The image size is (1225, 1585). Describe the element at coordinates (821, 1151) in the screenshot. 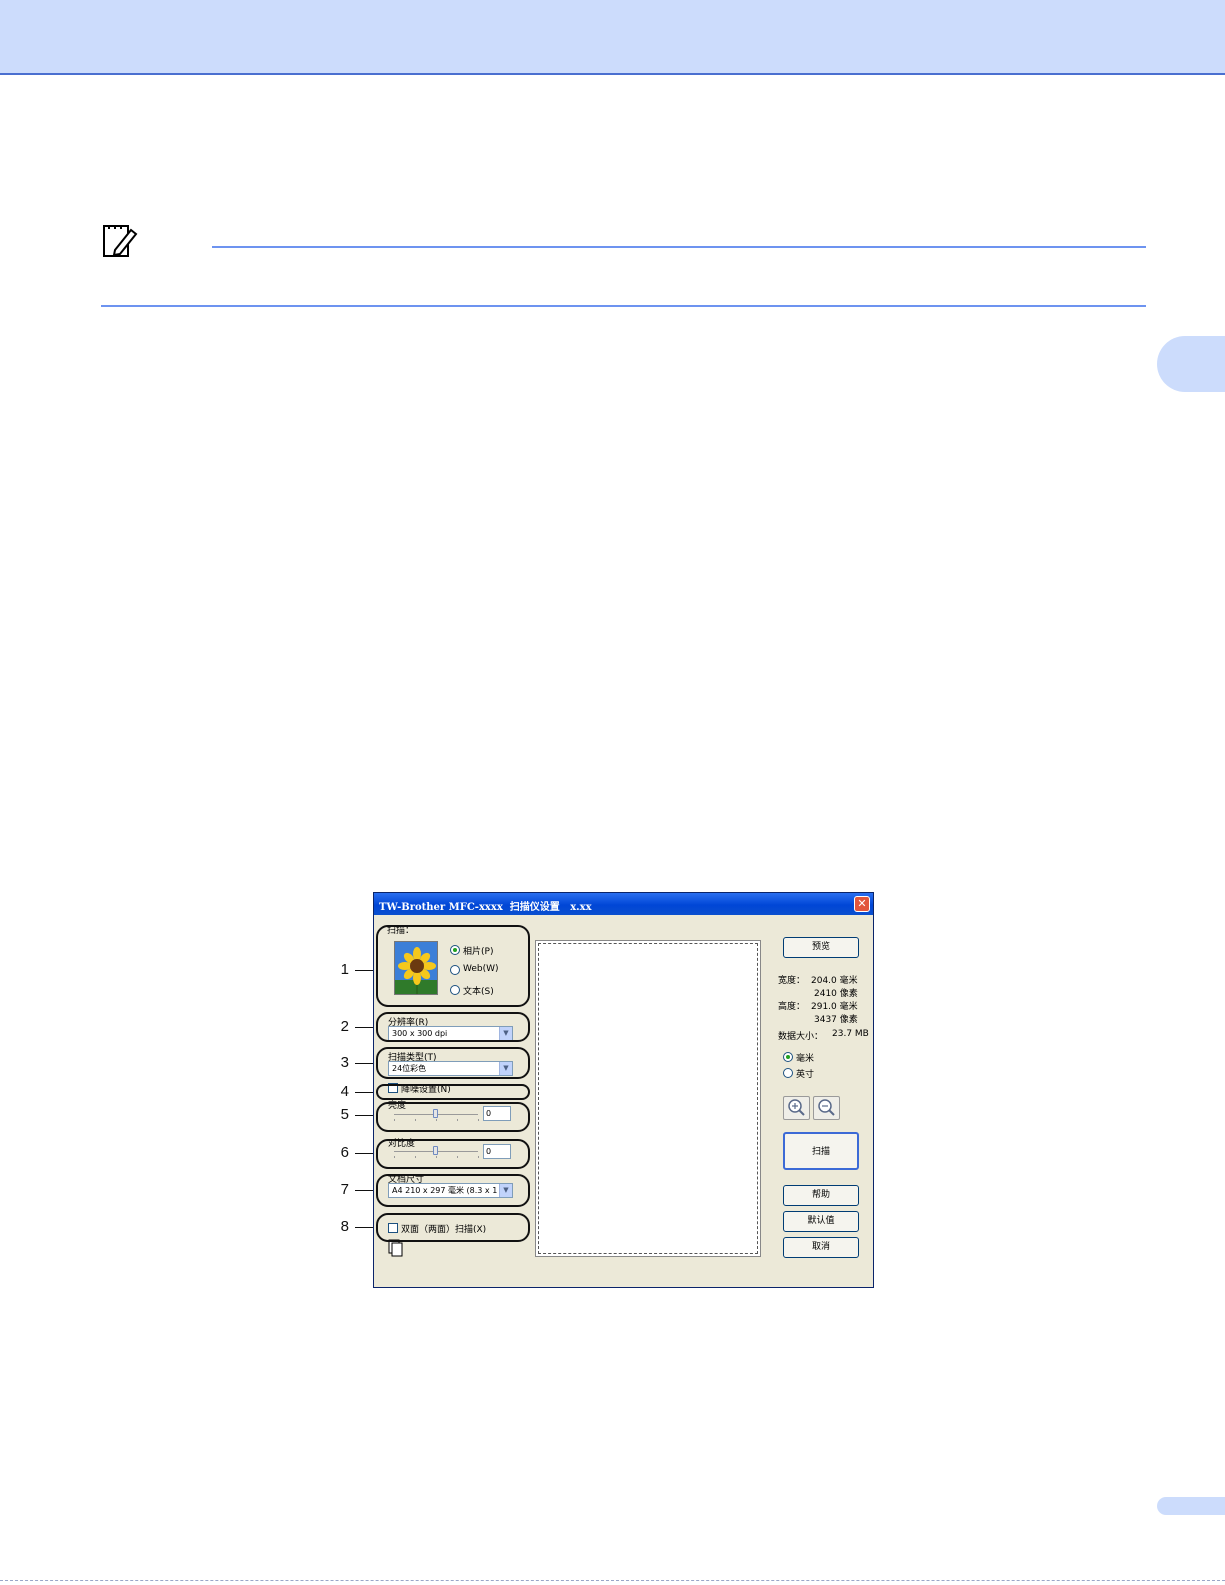

I see `scan-button: 扫描` at that location.